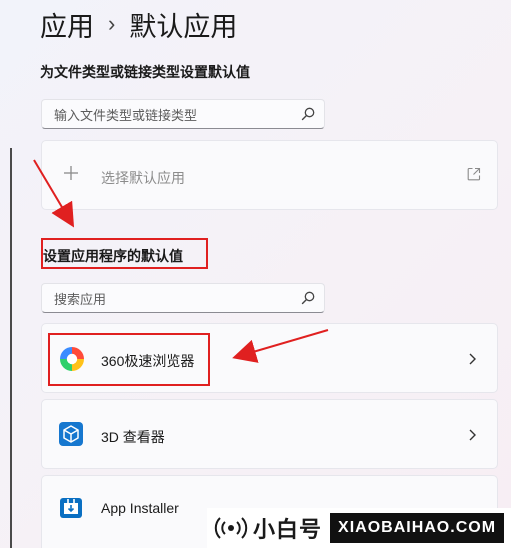 The image size is (511, 548). Describe the element at coordinates (175, 115) in the screenshot. I see `file-type-search-input` at that location.